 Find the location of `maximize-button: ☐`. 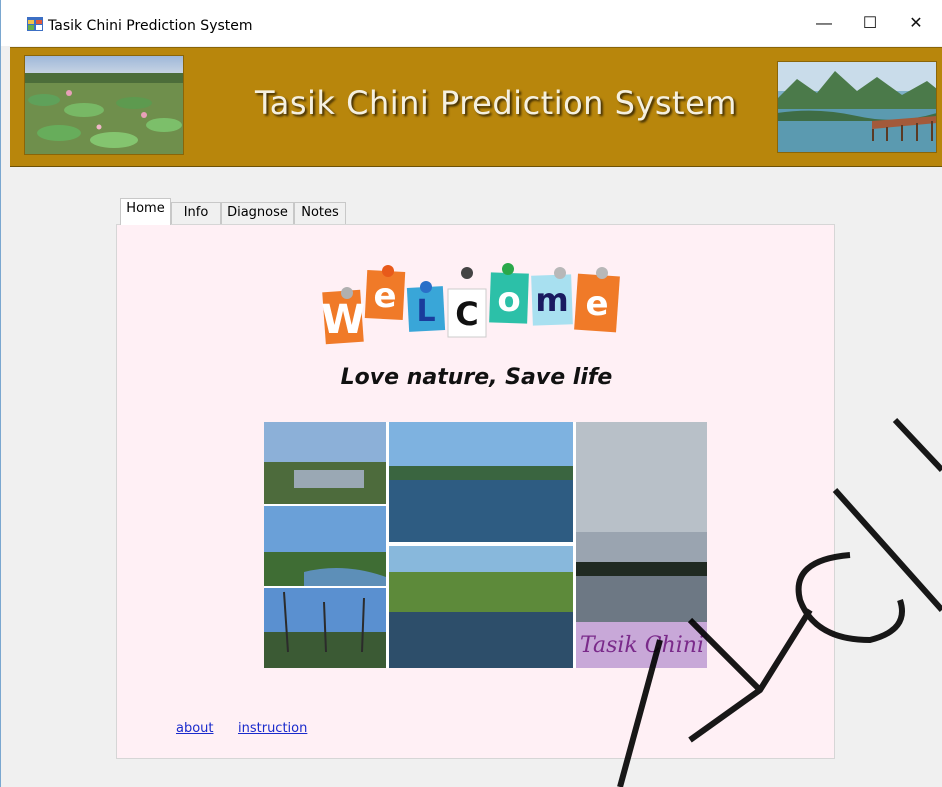

maximize-button: ☐ is located at coordinates (870, 24).